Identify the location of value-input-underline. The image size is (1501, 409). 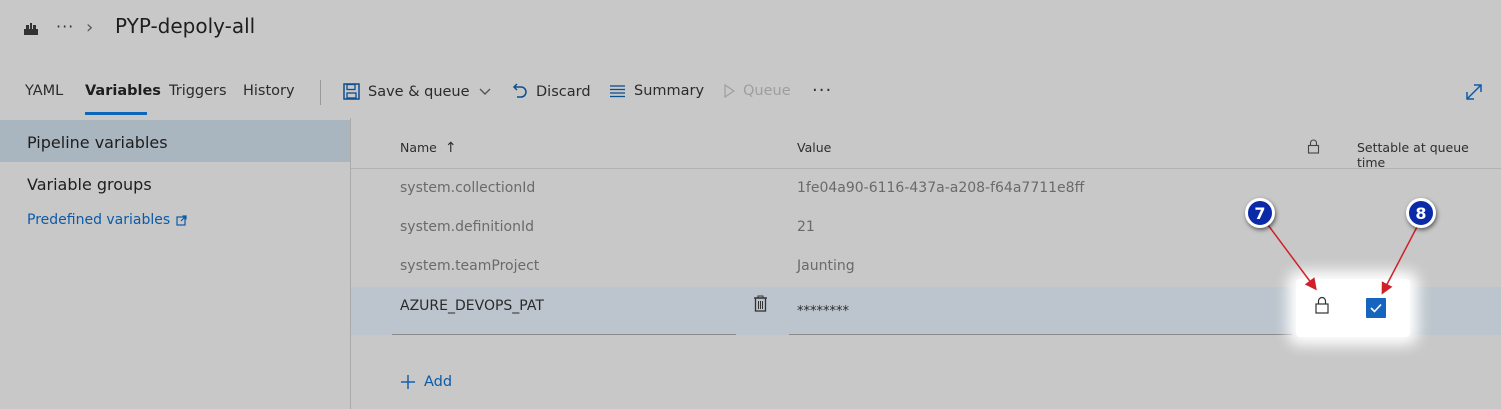
(1040, 334).